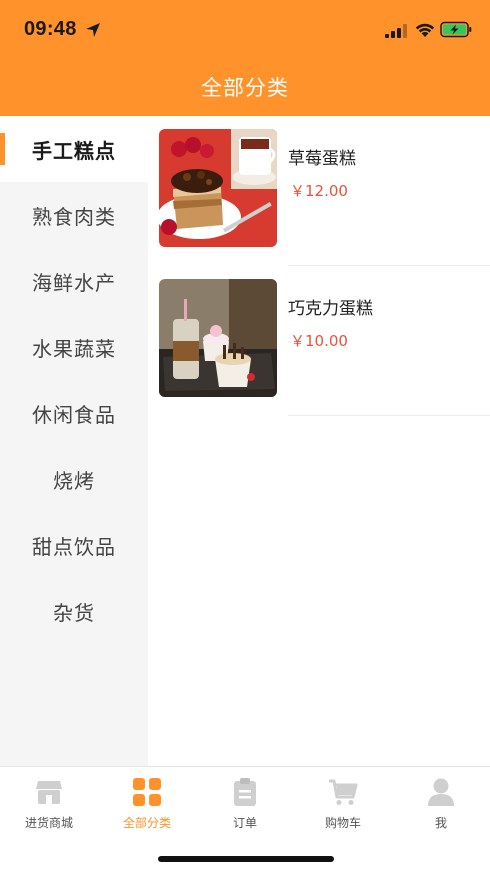 The height and width of the screenshot is (877, 490). What do you see at coordinates (244, 823) in the screenshot?
I see `tab-label: 订单` at bounding box center [244, 823].